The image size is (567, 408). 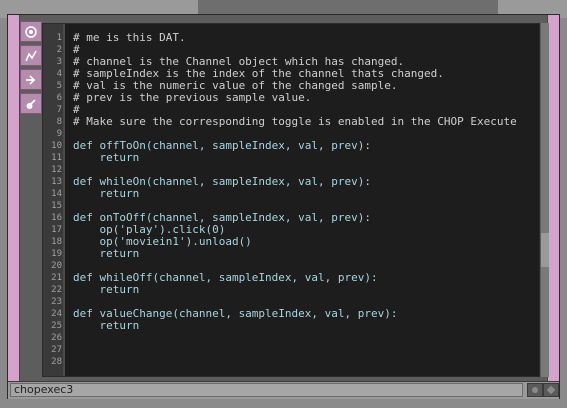 I want to click on line-number: 4, so click(x=59, y=74).